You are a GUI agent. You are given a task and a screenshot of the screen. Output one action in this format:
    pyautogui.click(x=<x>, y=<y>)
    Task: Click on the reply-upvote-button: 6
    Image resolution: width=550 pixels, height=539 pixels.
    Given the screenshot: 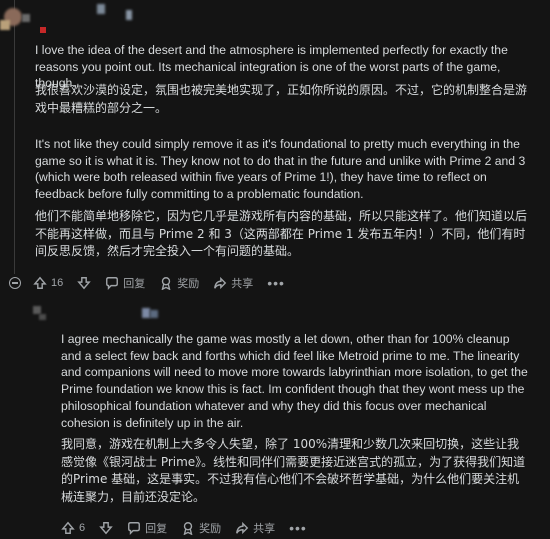 What is the action you would take?
    pyautogui.click(x=73, y=528)
    